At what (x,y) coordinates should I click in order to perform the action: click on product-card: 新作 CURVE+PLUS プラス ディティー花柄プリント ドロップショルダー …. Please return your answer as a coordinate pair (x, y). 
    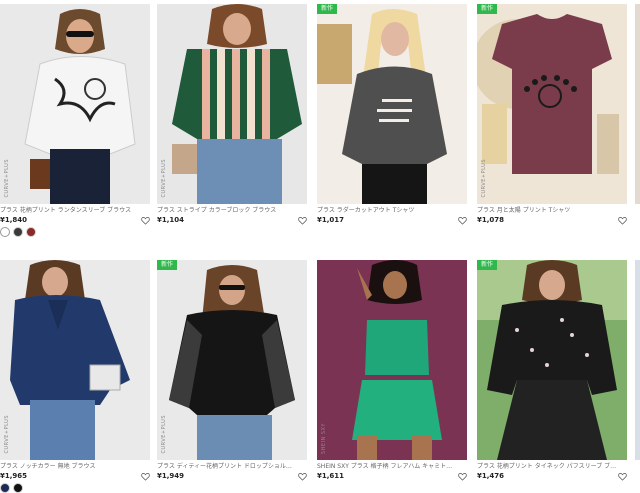
    Looking at the image, I should click on (232, 370).